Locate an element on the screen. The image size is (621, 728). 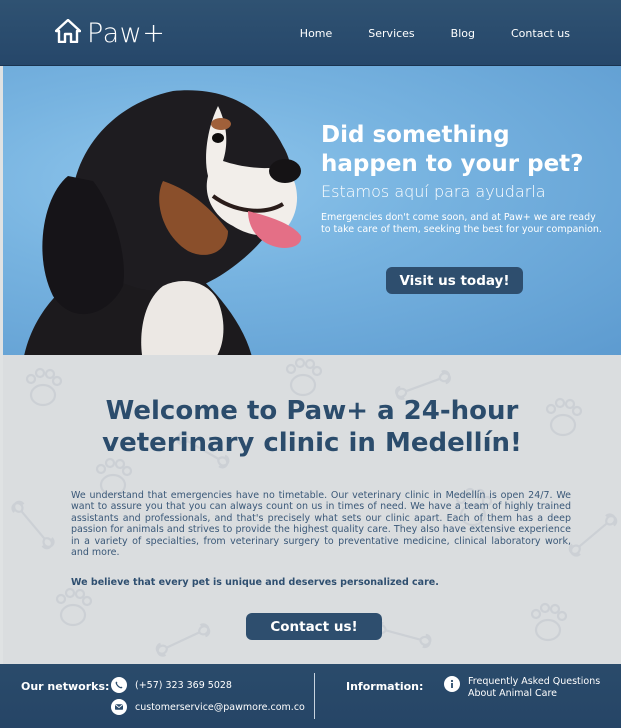
nav-blog: Blog is located at coordinates (463, 33).